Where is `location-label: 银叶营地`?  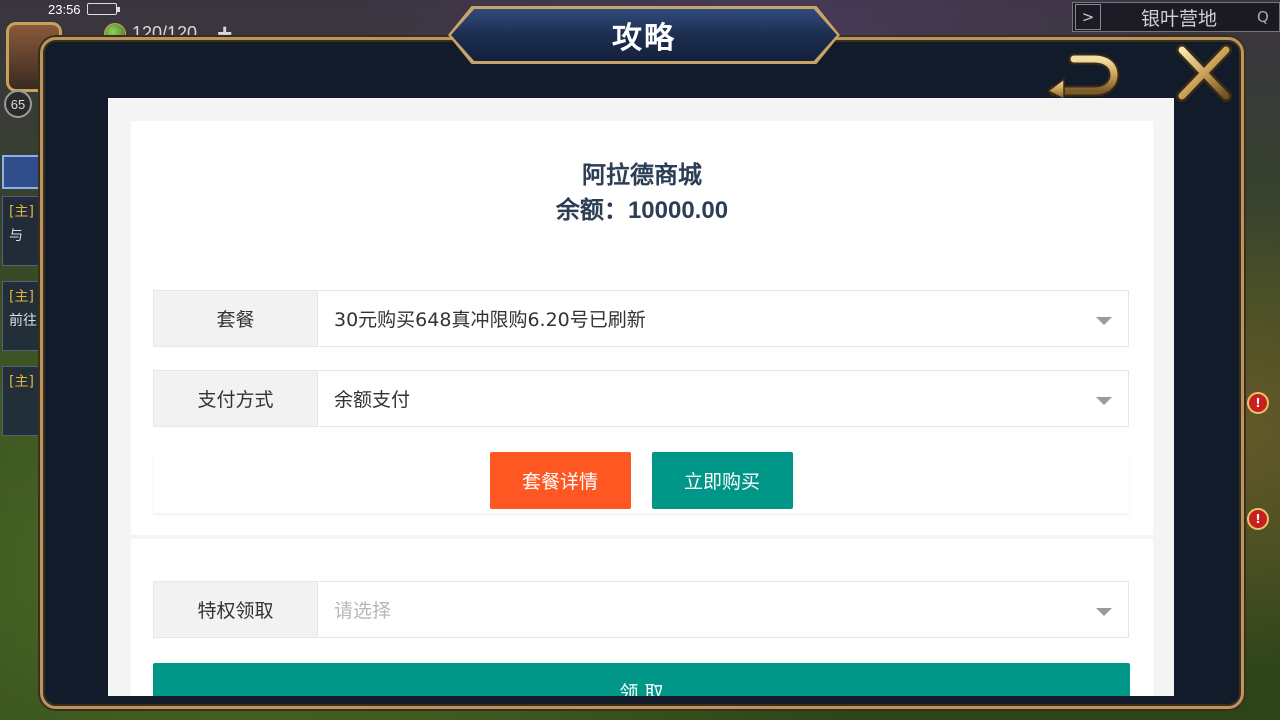
location-label: 银叶营地 is located at coordinates (1179, 17).